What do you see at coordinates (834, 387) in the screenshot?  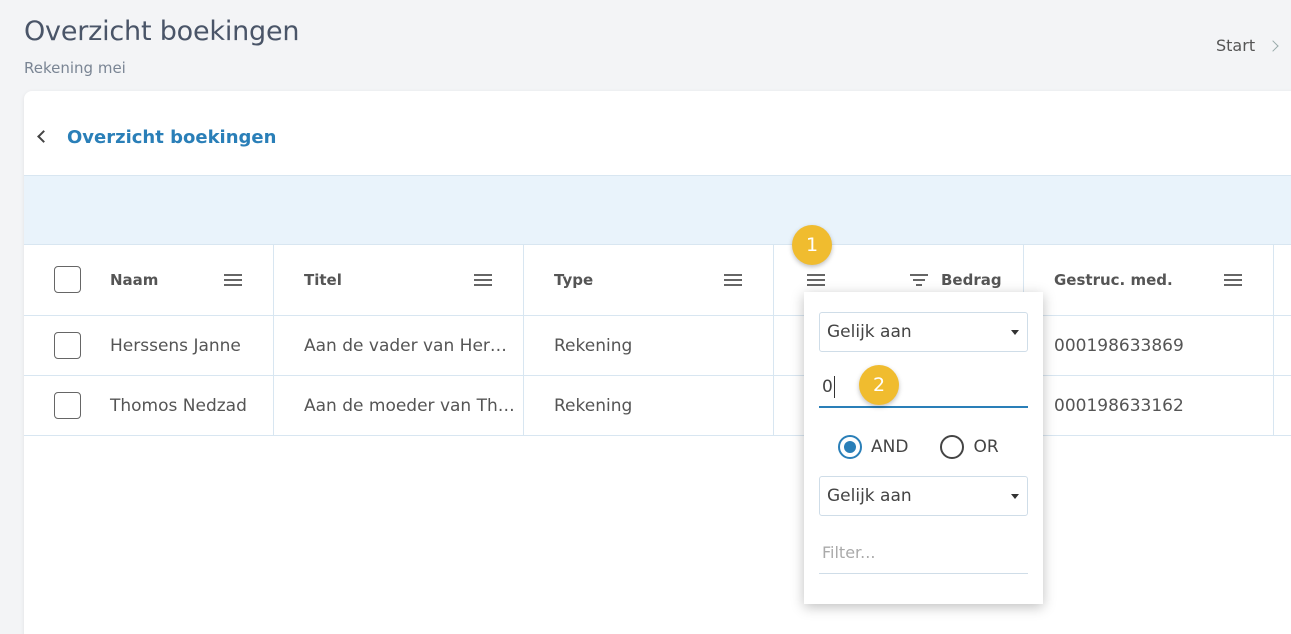 I see `text-cursor` at bounding box center [834, 387].